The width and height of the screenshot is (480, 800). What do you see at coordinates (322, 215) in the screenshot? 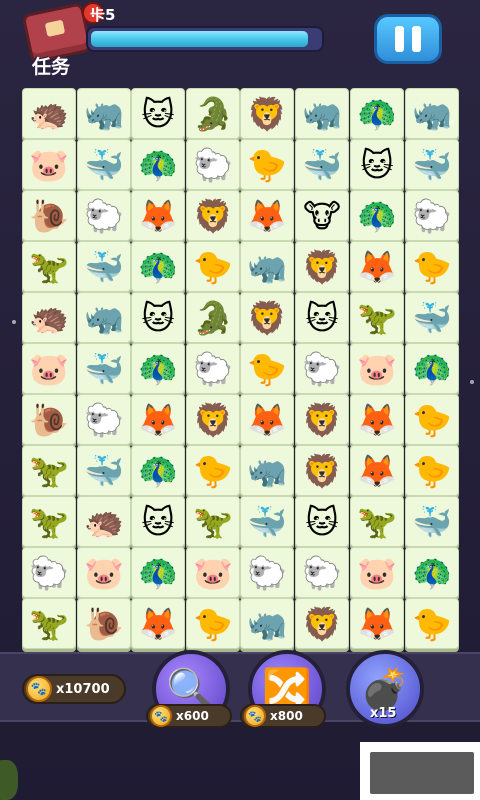
I see `tile-cow: 🐮` at bounding box center [322, 215].